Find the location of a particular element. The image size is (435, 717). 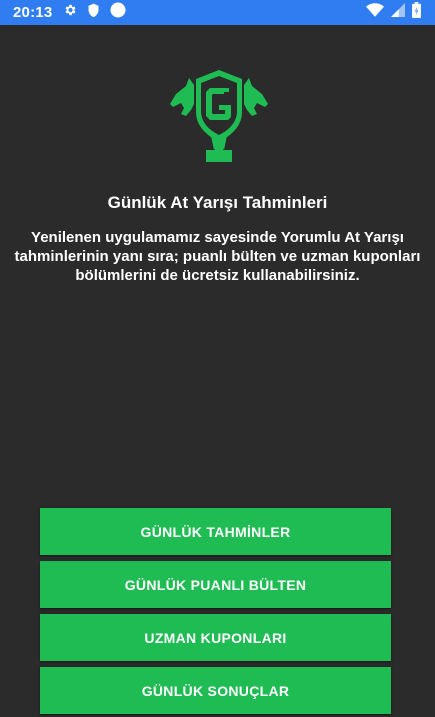

gear-icon is located at coordinates (70, 12).